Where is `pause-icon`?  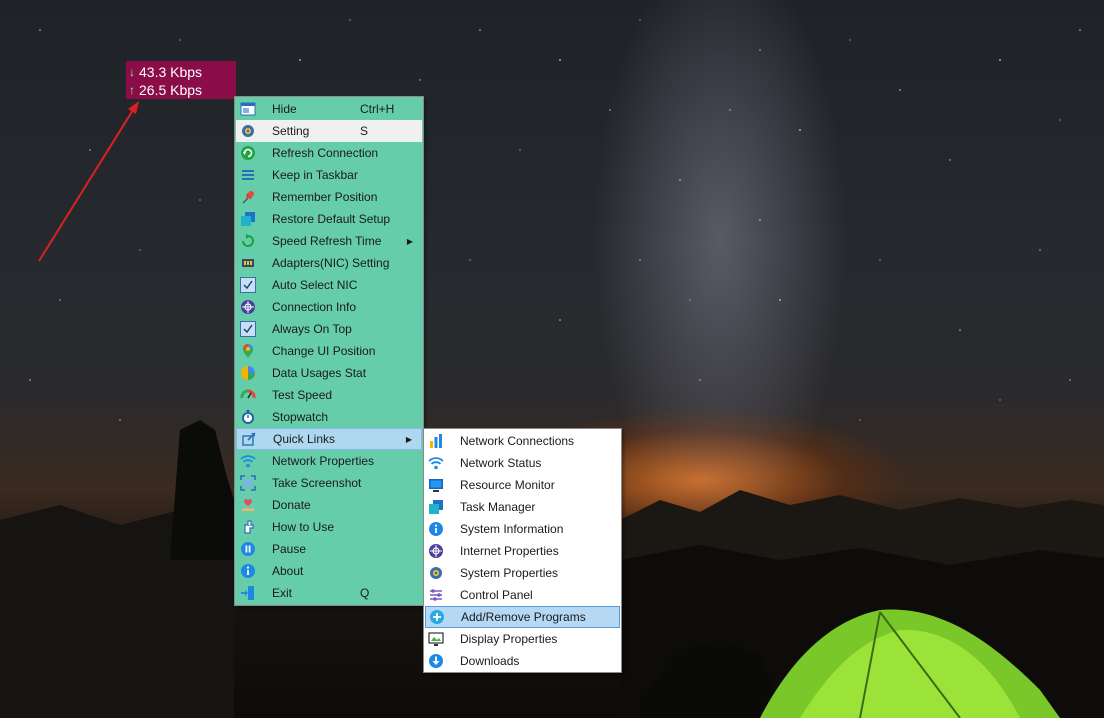 pause-icon is located at coordinates (248, 549).